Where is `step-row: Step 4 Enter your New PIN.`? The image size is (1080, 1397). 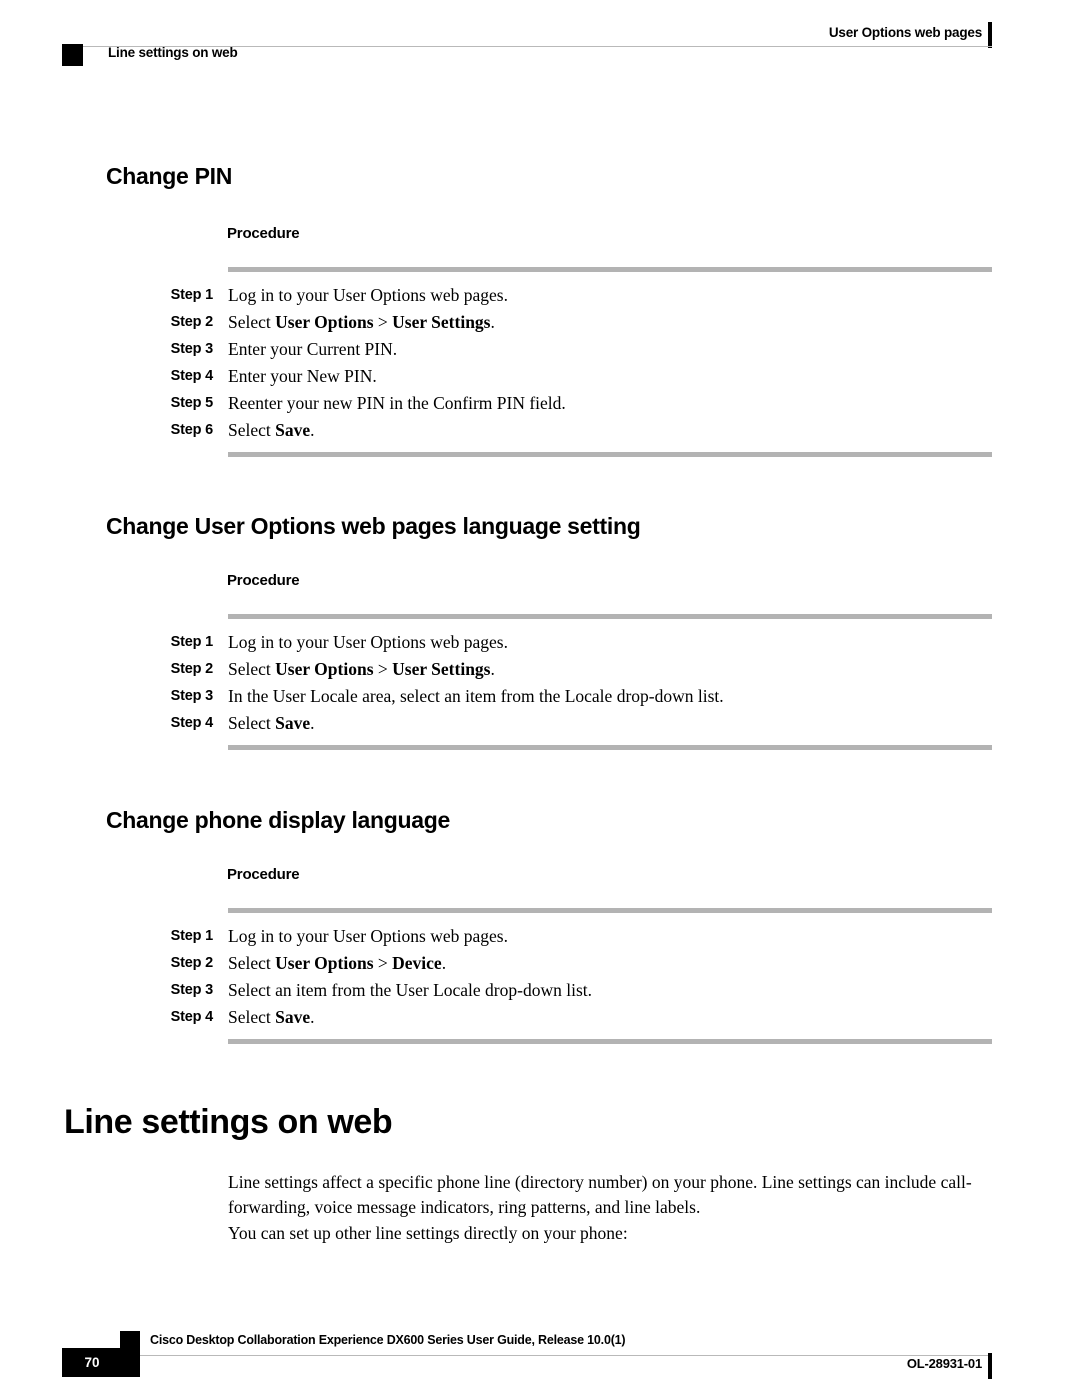 step-row: Step 4 Enter your New PIN. is located at coordinates (540, 376).